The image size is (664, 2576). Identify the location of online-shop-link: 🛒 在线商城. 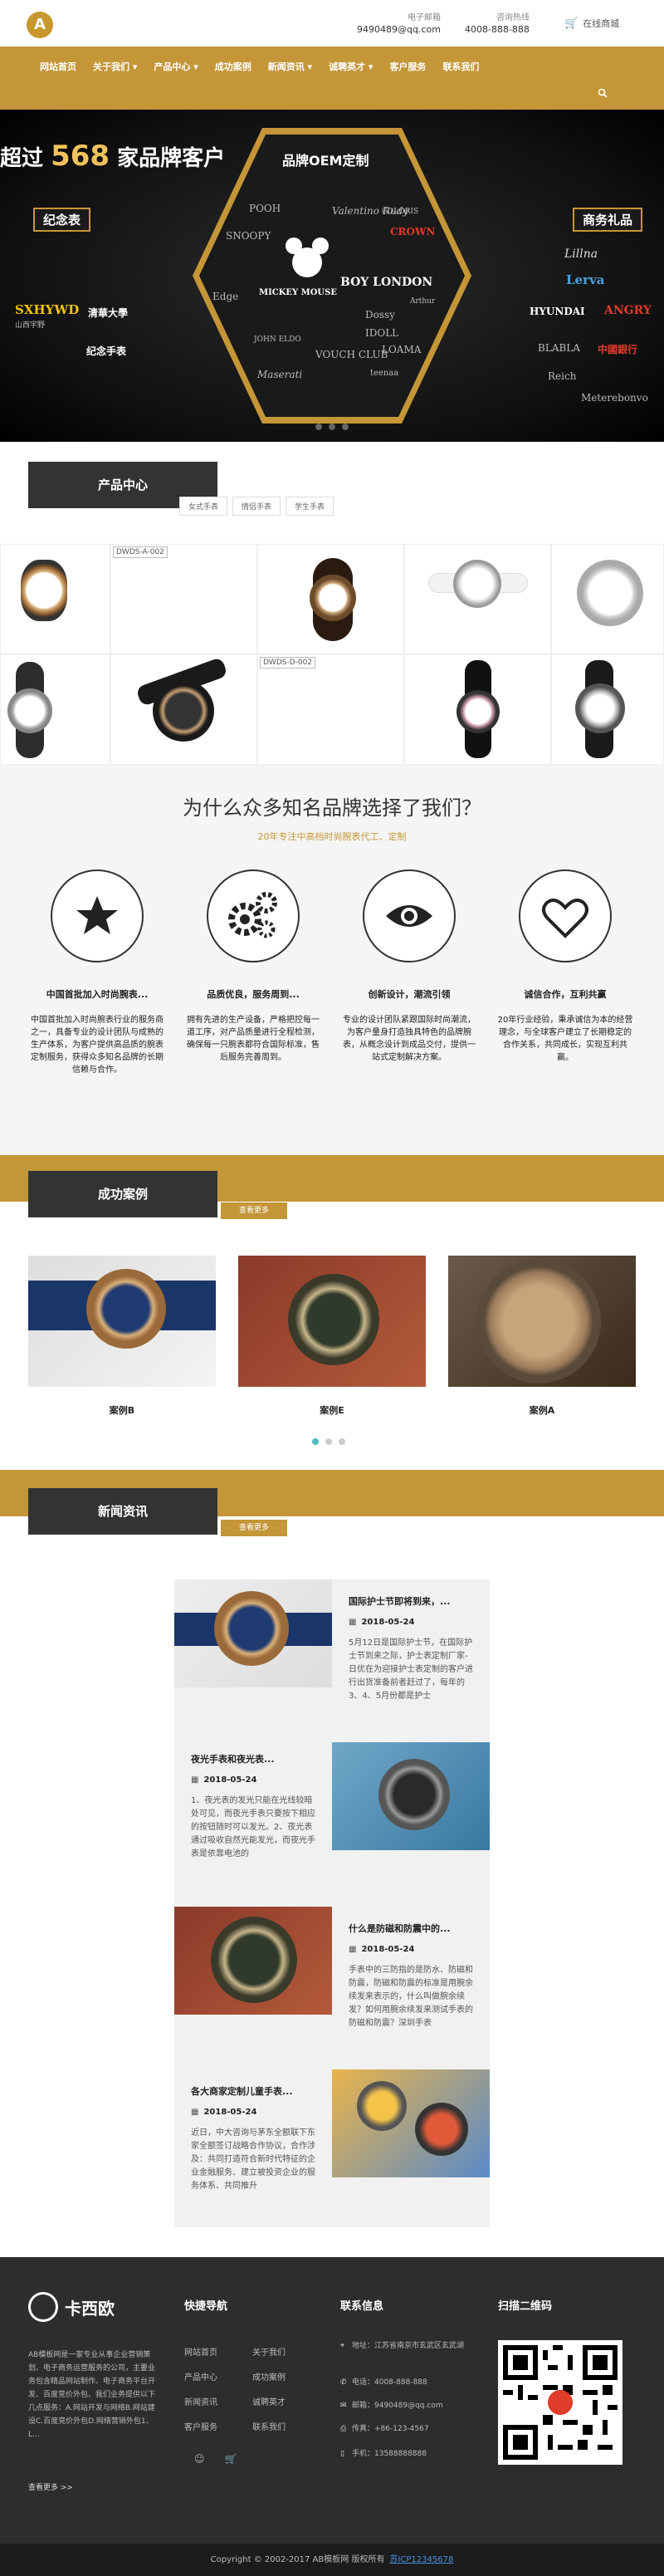
(591, 23).